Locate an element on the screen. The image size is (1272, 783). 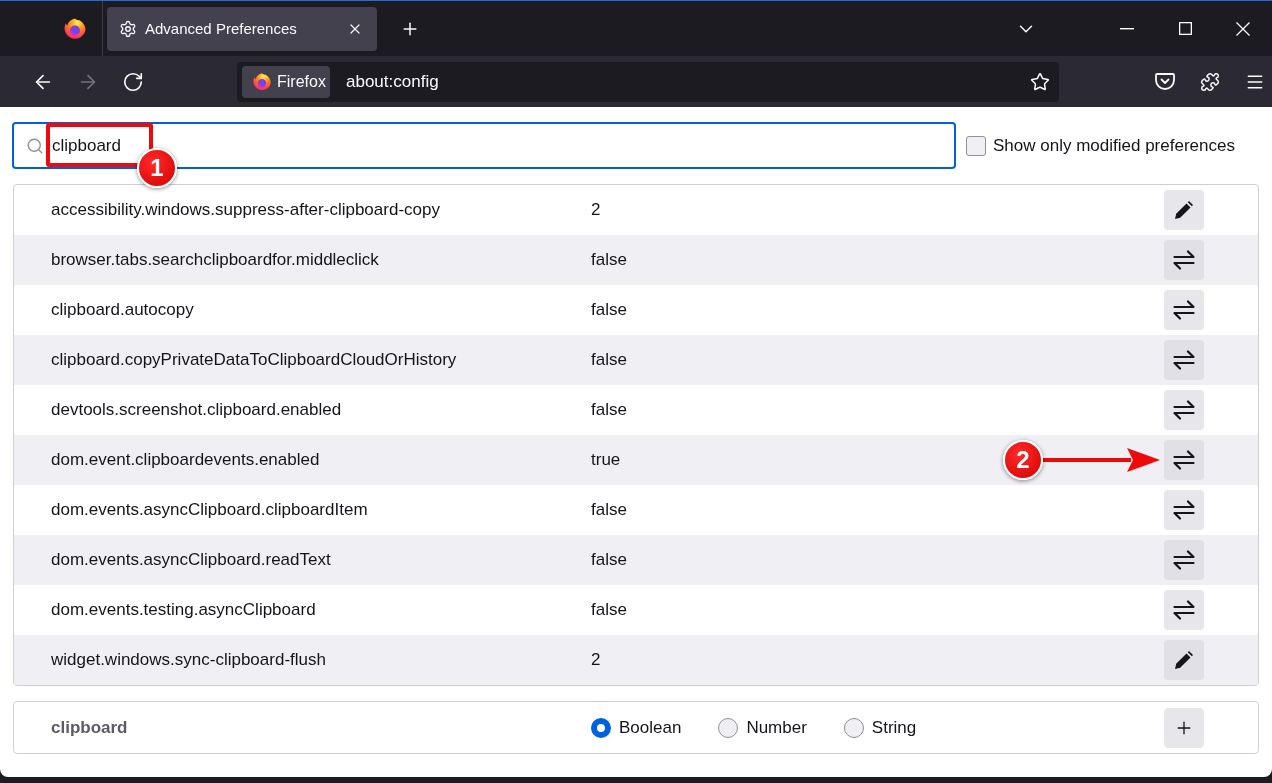
search-icon is located at coordinates (35, 145).